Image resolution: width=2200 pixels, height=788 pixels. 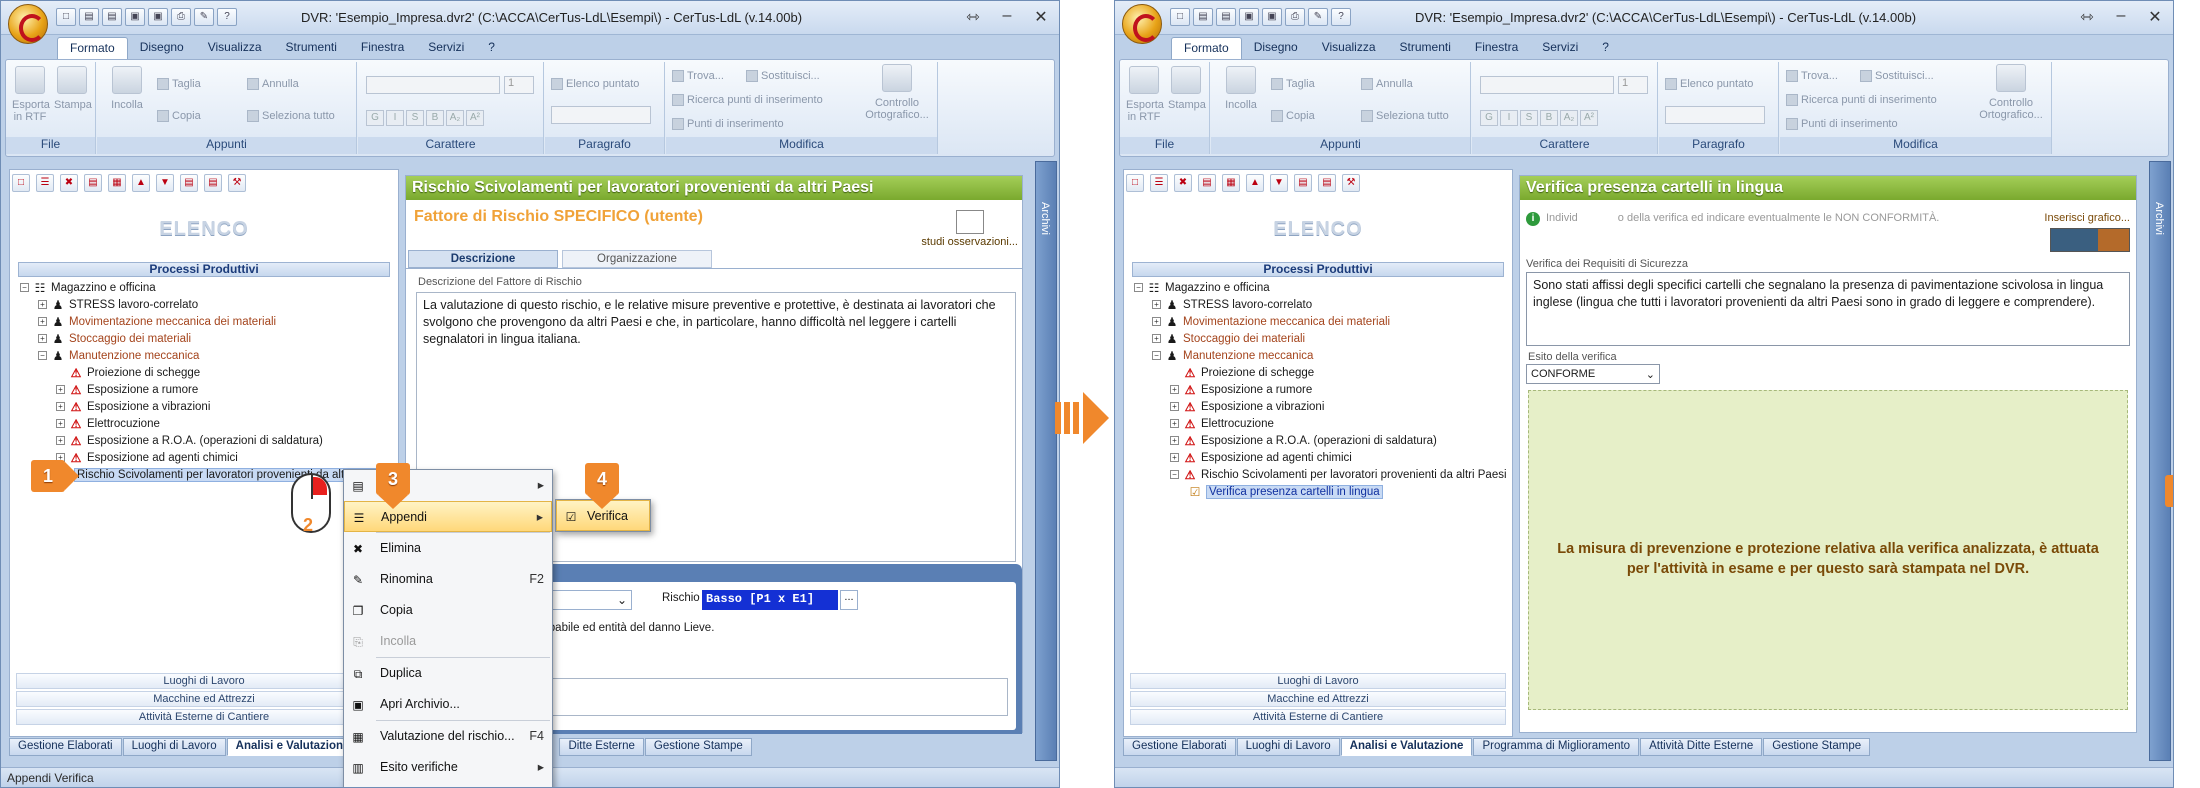 I want to click on save-icon: ▣, so click(x=135, y=17).